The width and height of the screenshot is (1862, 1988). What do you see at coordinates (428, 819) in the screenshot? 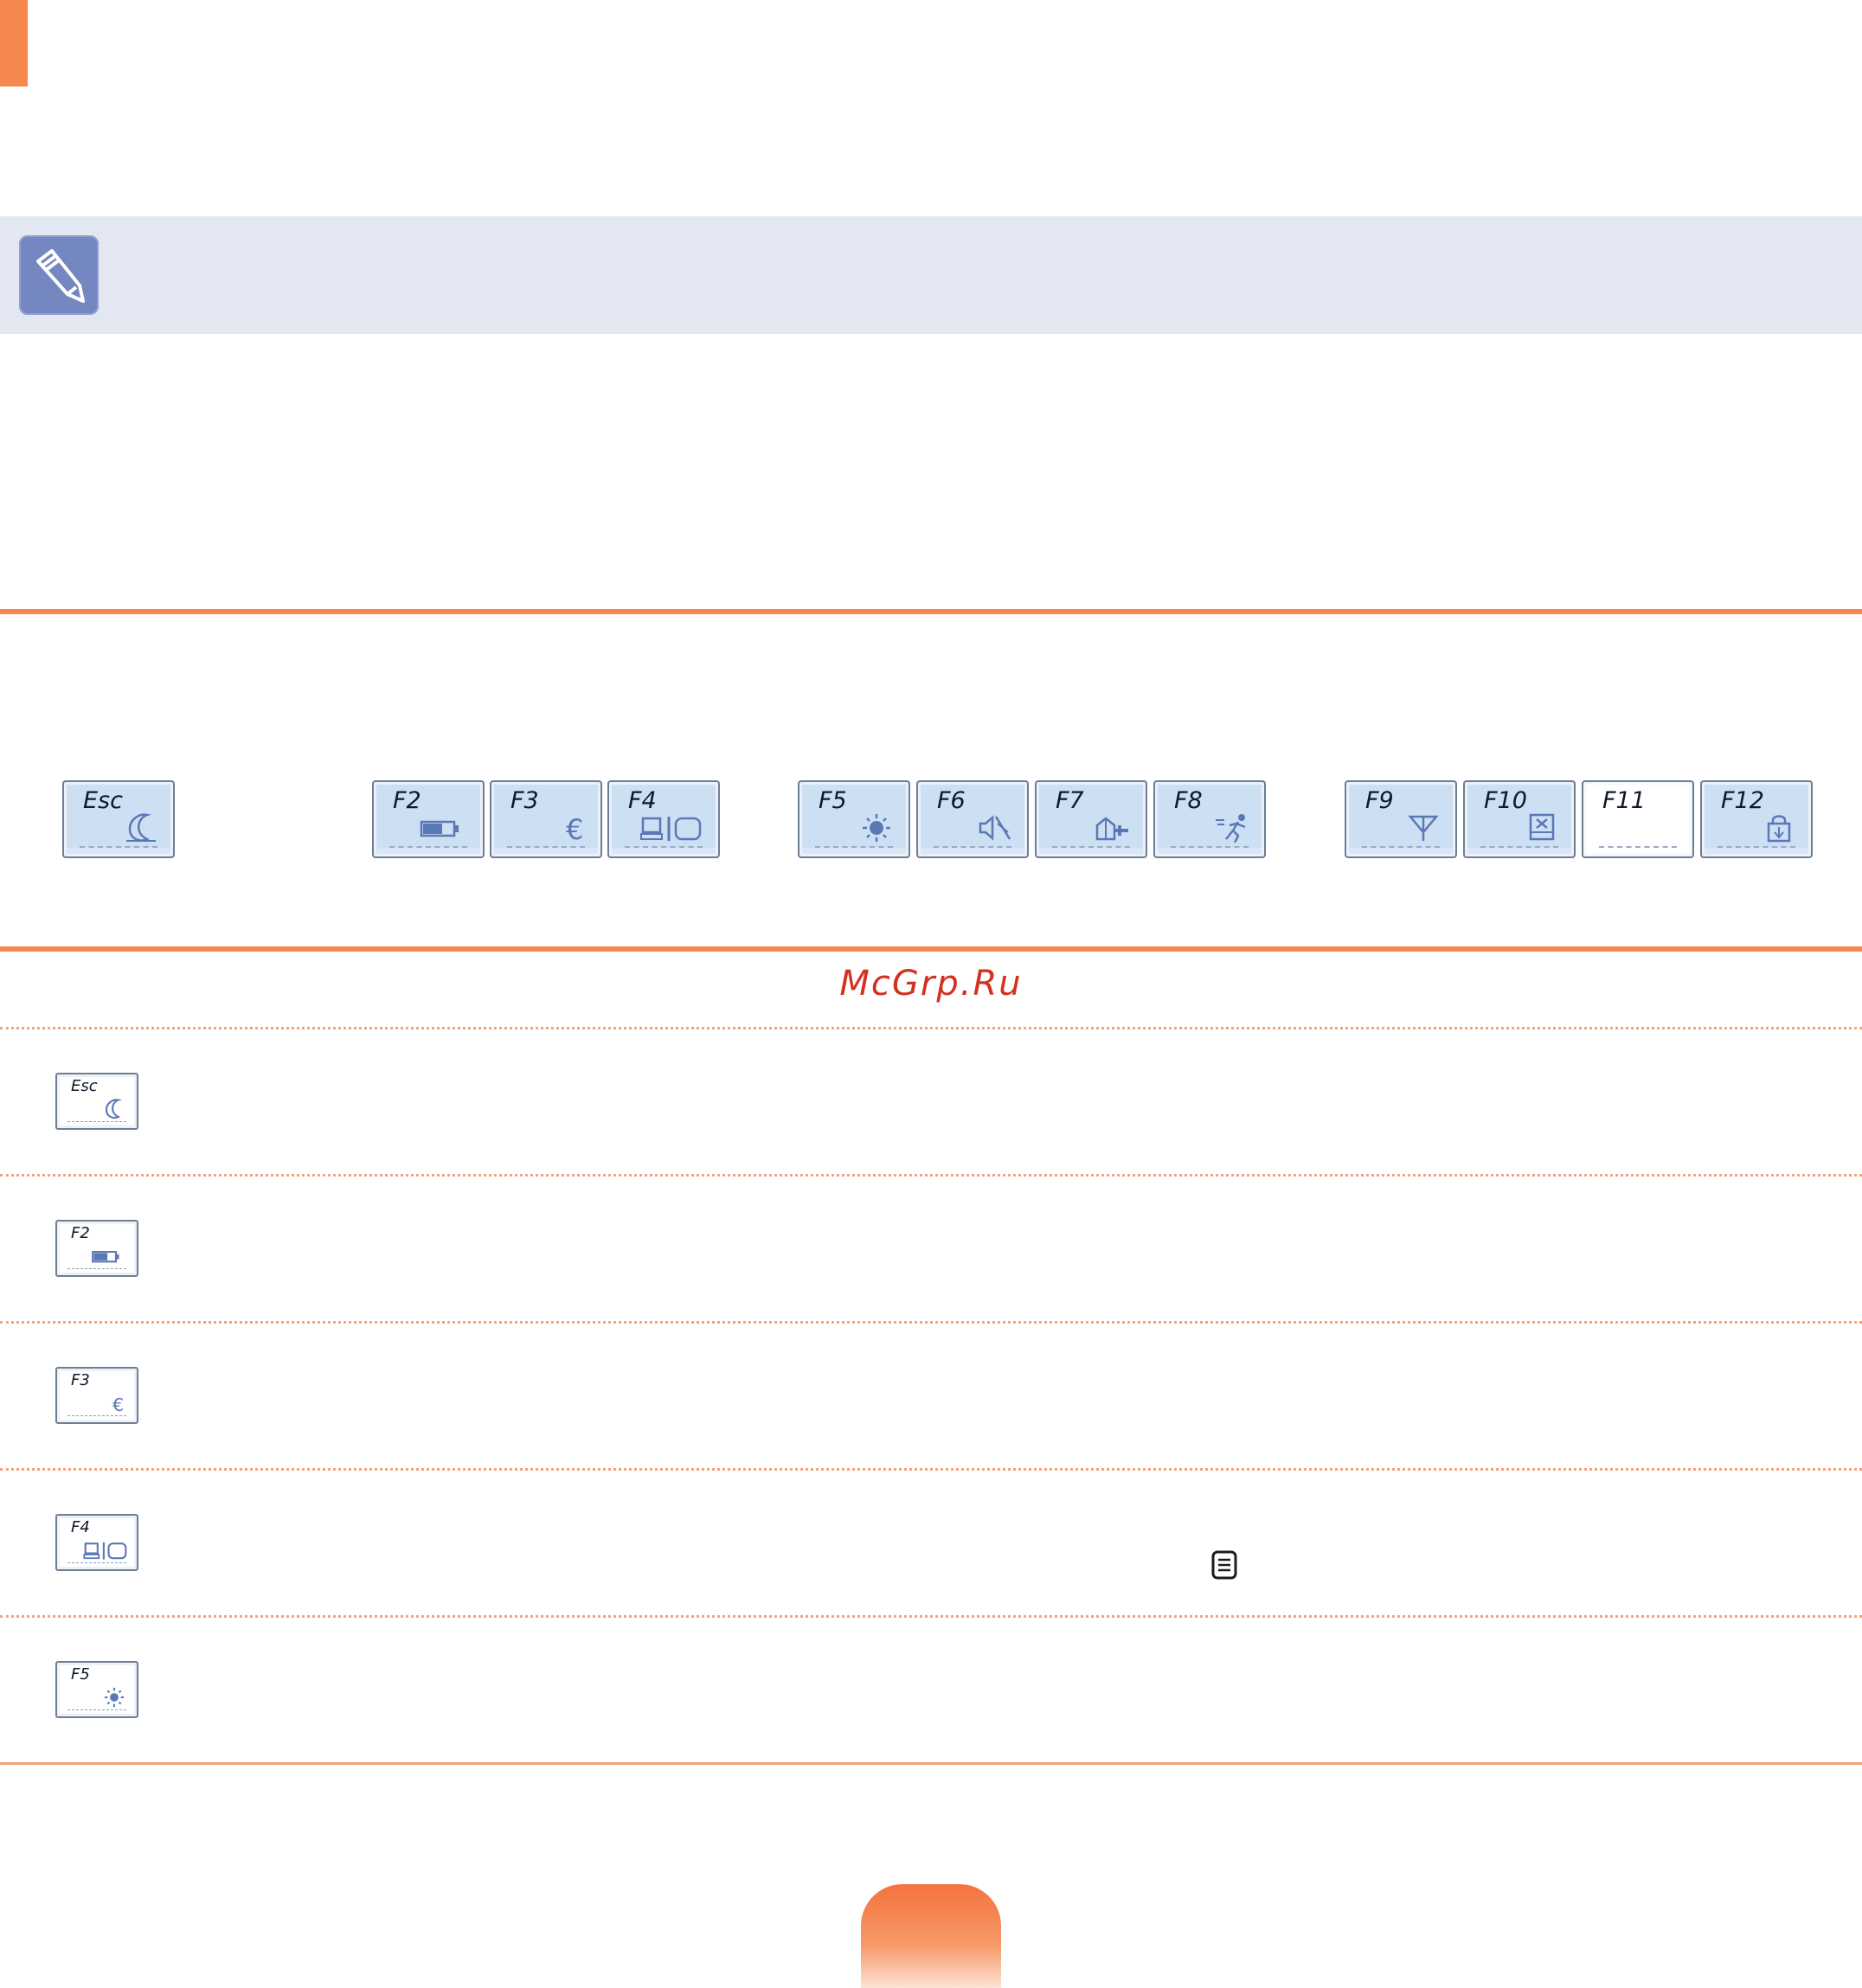
I see `key-f2: F2` at bounding box center [428, 819].